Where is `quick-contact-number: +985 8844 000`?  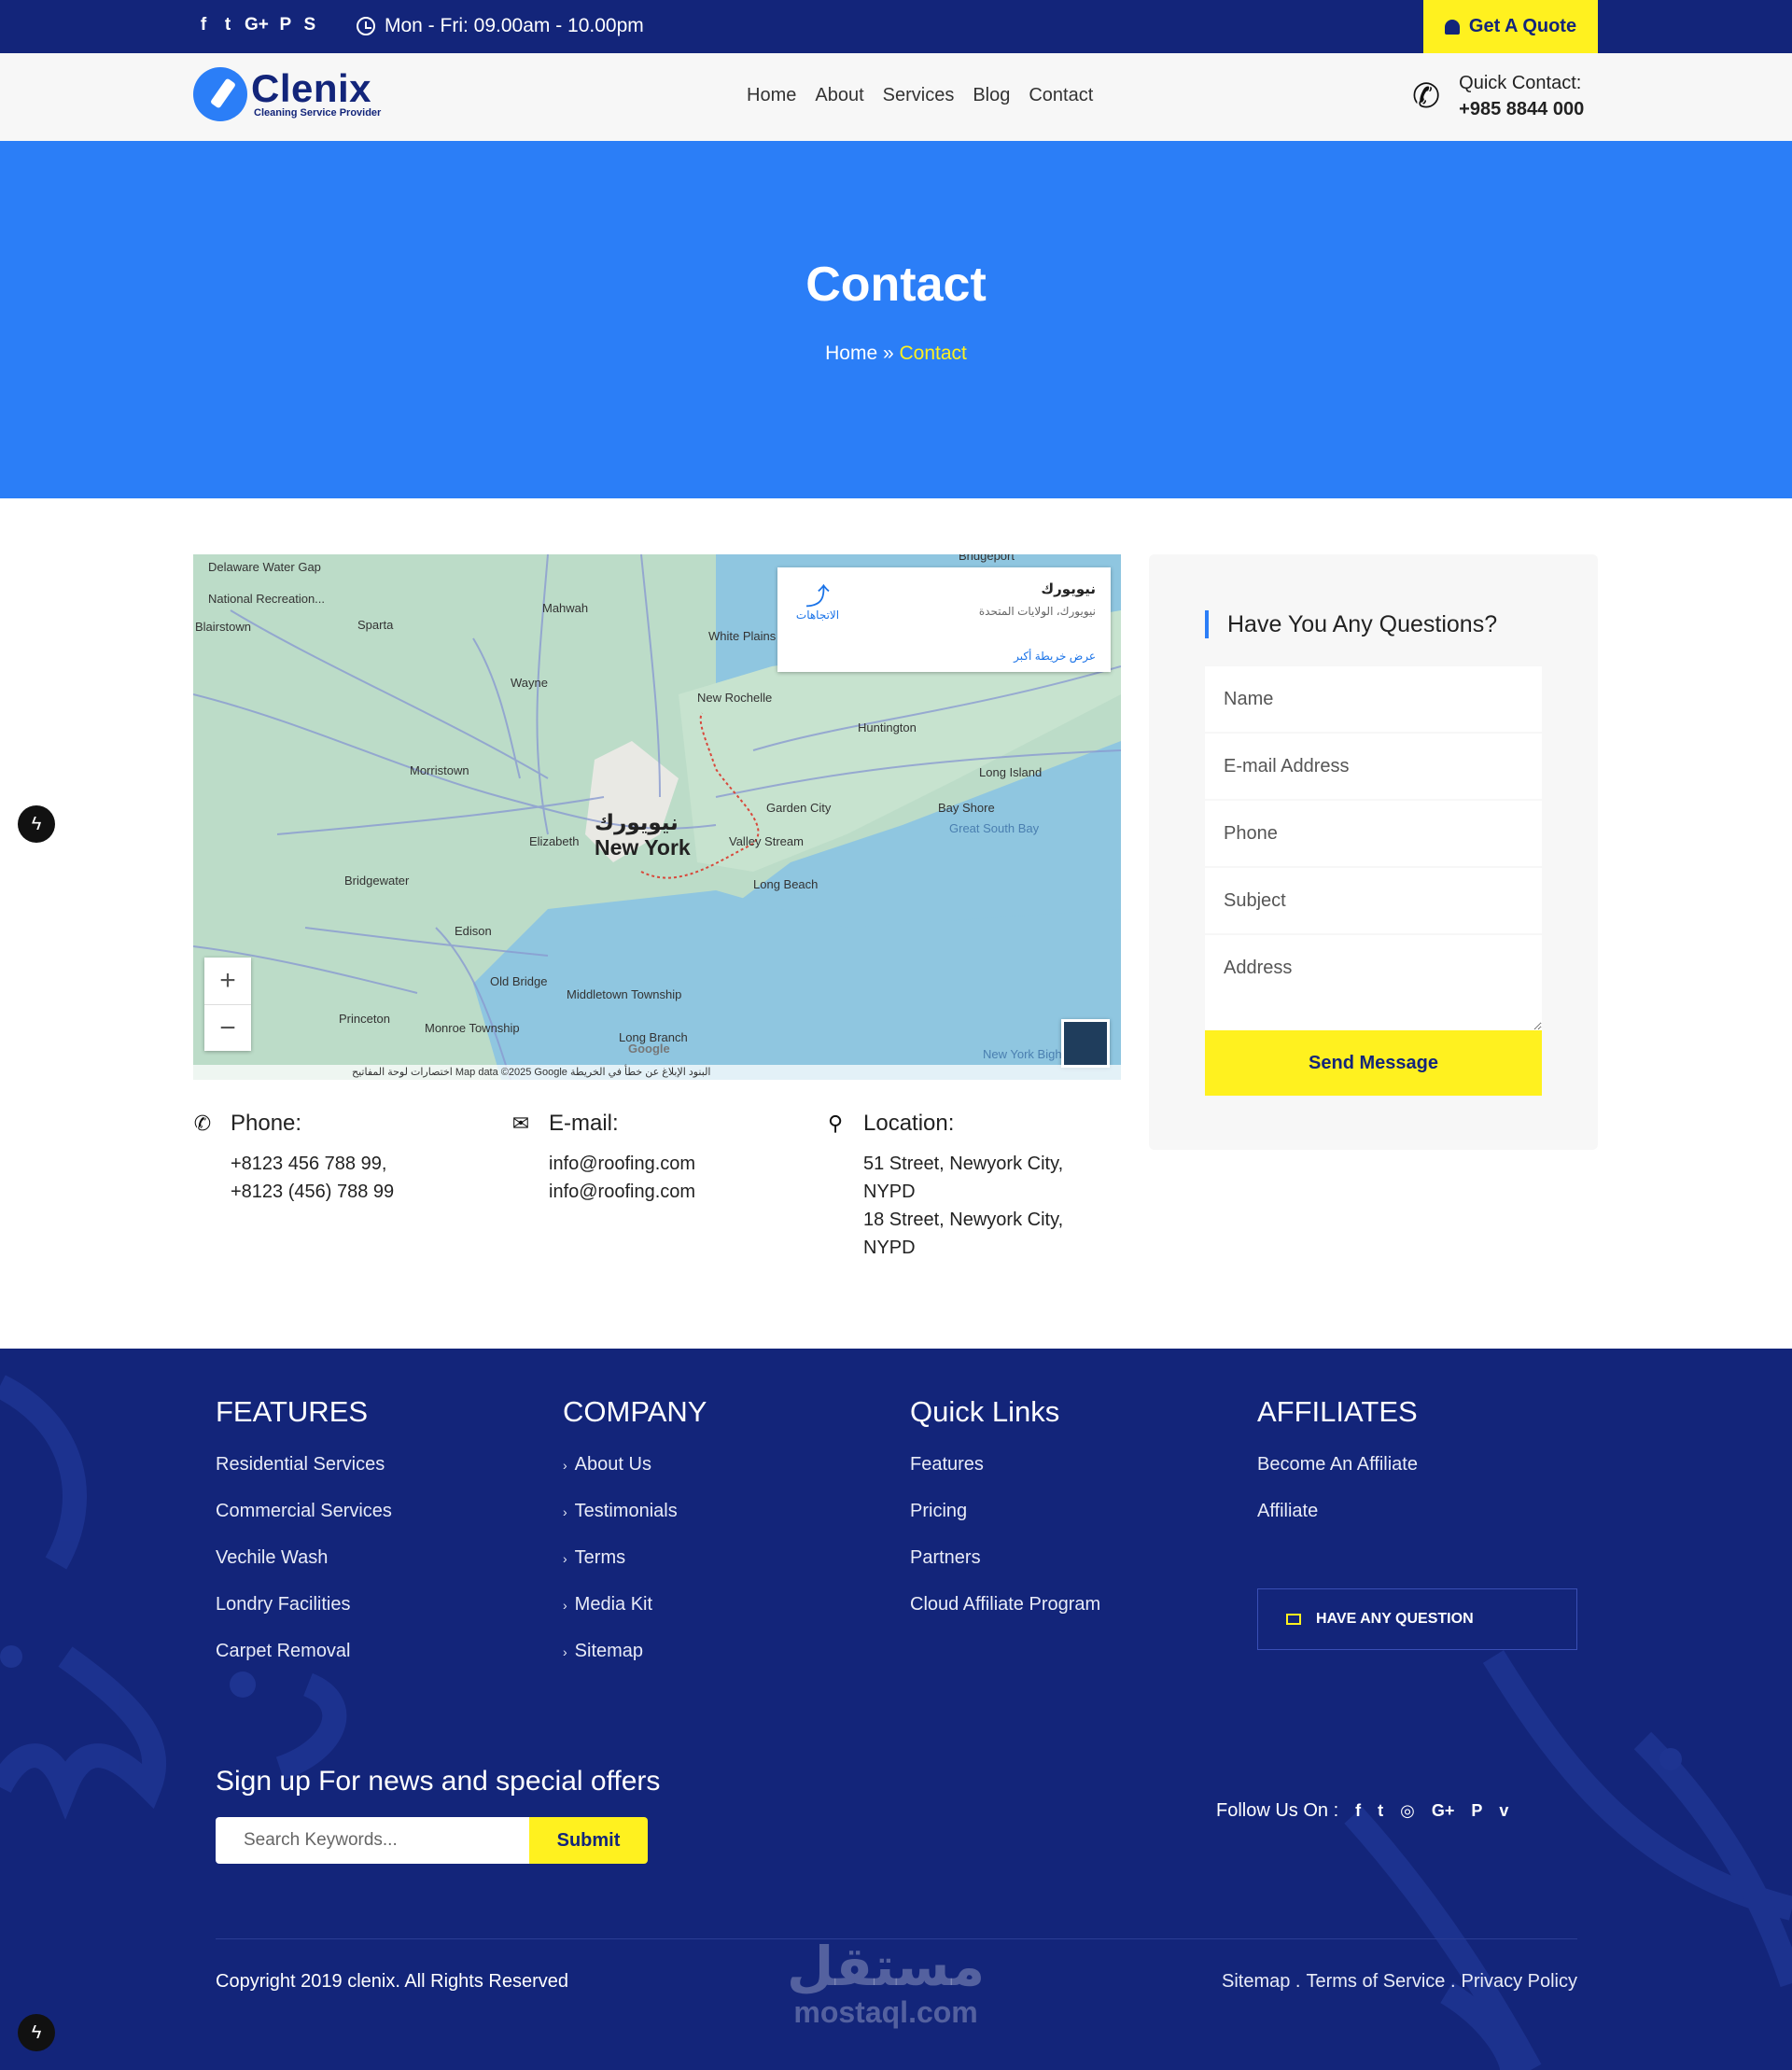 quick-contact-number: +985 8844 000 is located at coordinates (1521, 109).